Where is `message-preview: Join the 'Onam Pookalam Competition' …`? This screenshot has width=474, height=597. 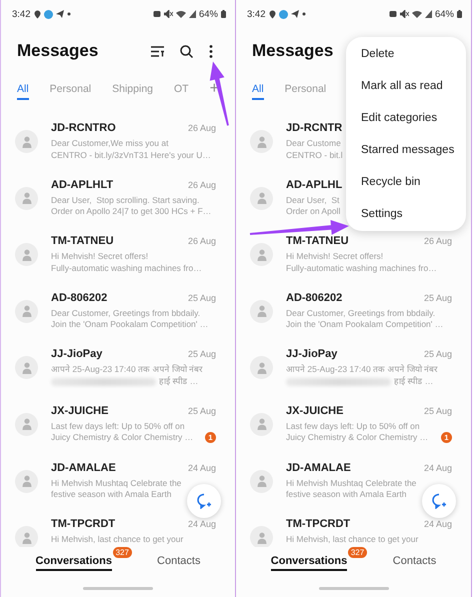
message-preview: Join the 'Onam Pookalam Competition' … is located at coordinates (365, 325).